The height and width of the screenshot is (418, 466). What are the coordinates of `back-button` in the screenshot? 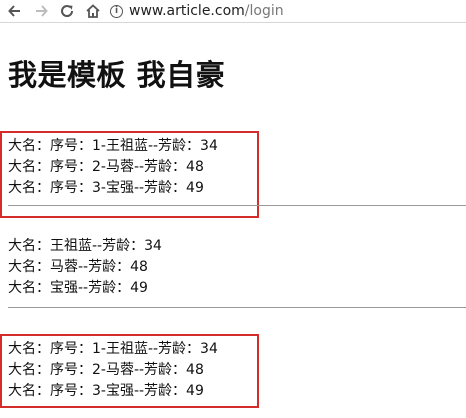 It's located at (15, 11).